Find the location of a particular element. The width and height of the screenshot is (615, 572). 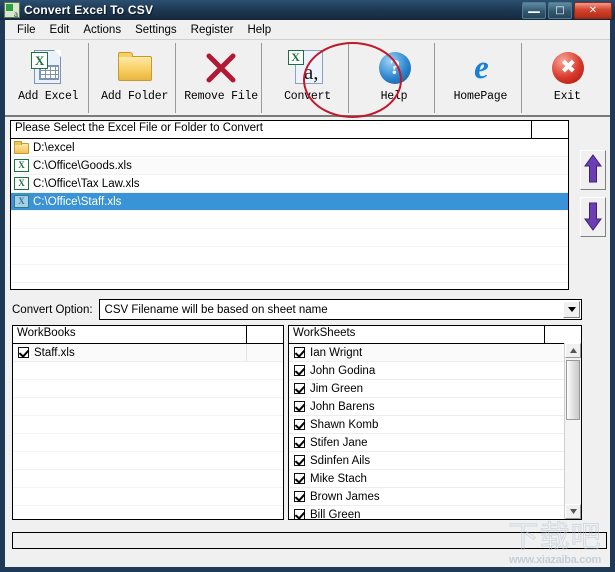

file-list-row: X C:\Office\Goods.xls is located at coordinates (289, 166).